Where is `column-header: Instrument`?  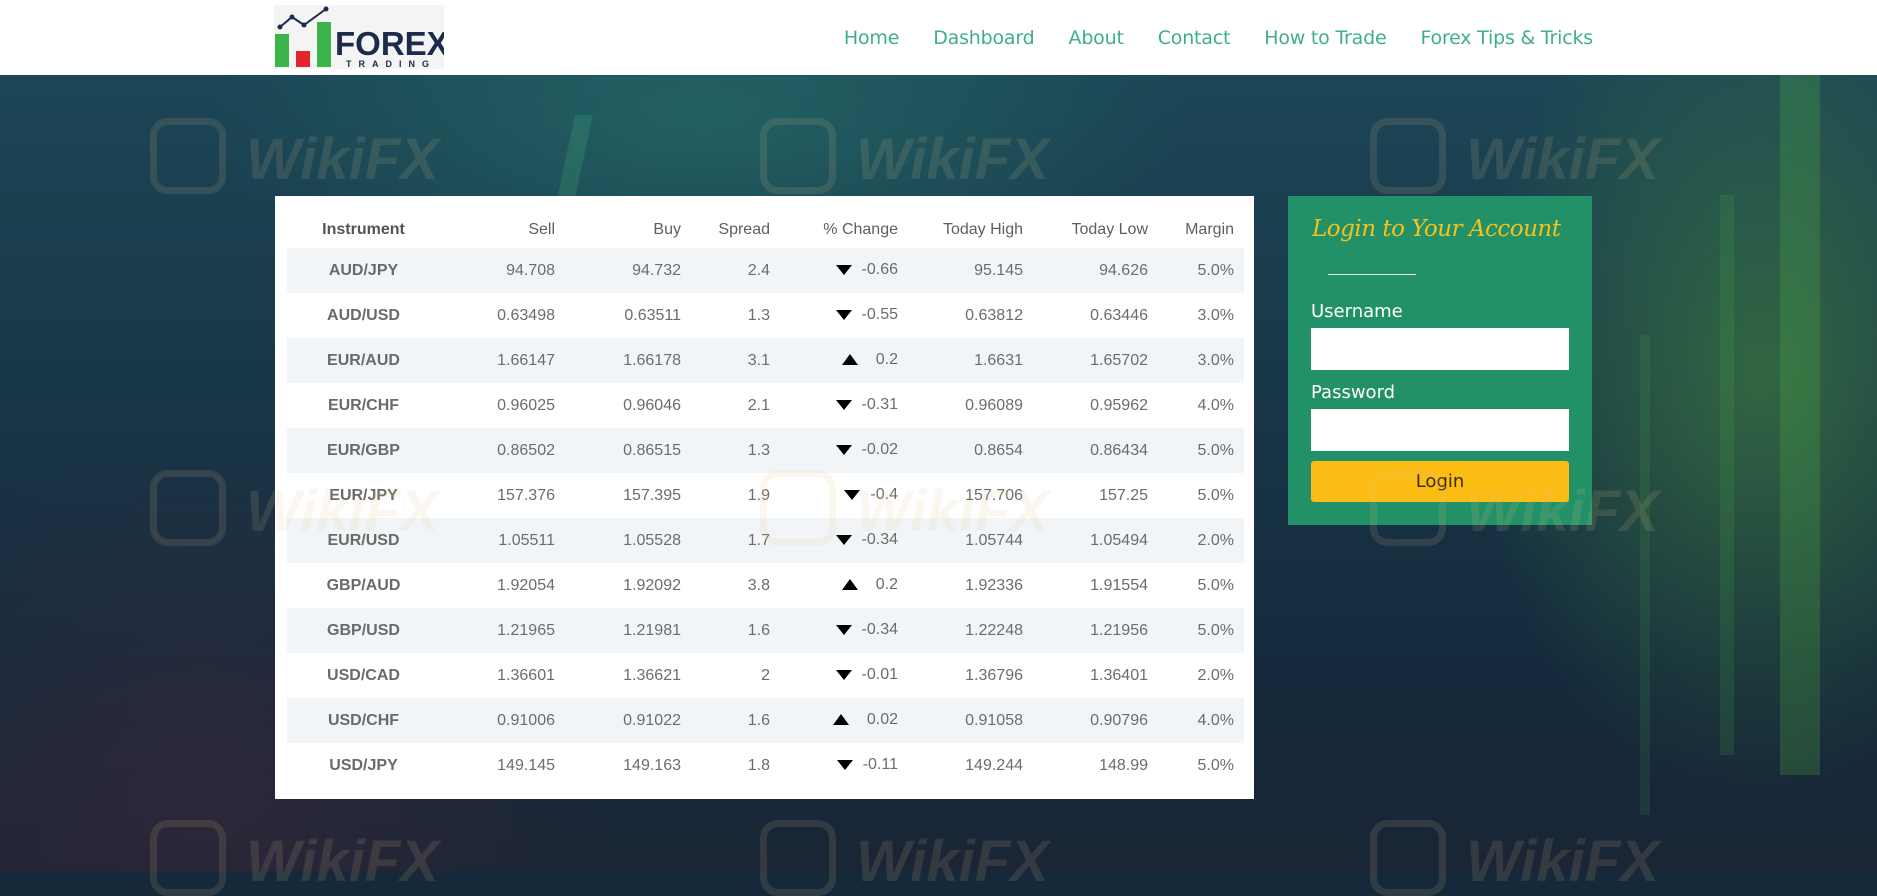 column-header: Instrument is located at coordinates (363, 229).